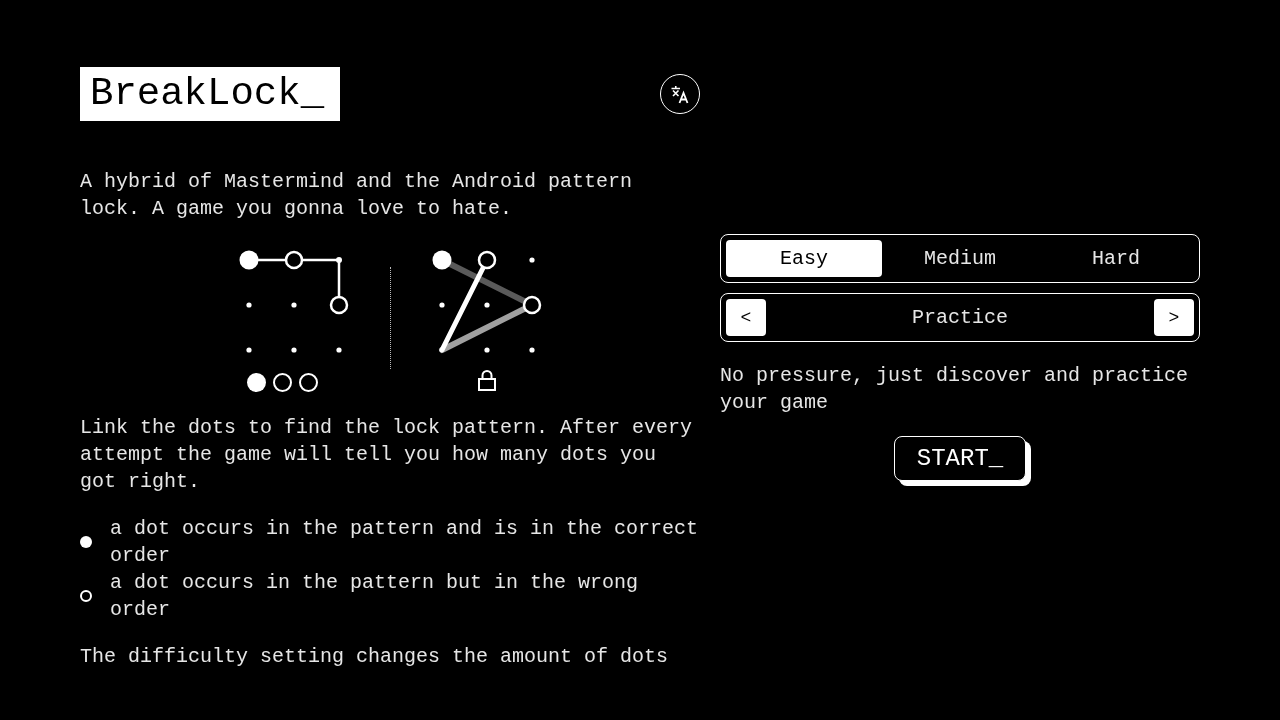 The height and width of the screenshot is (720, 1280). What do you see at coordinates (960, 317) in the screenshot?
I see `mode-label: Practice` at bounding box center [960, 317].